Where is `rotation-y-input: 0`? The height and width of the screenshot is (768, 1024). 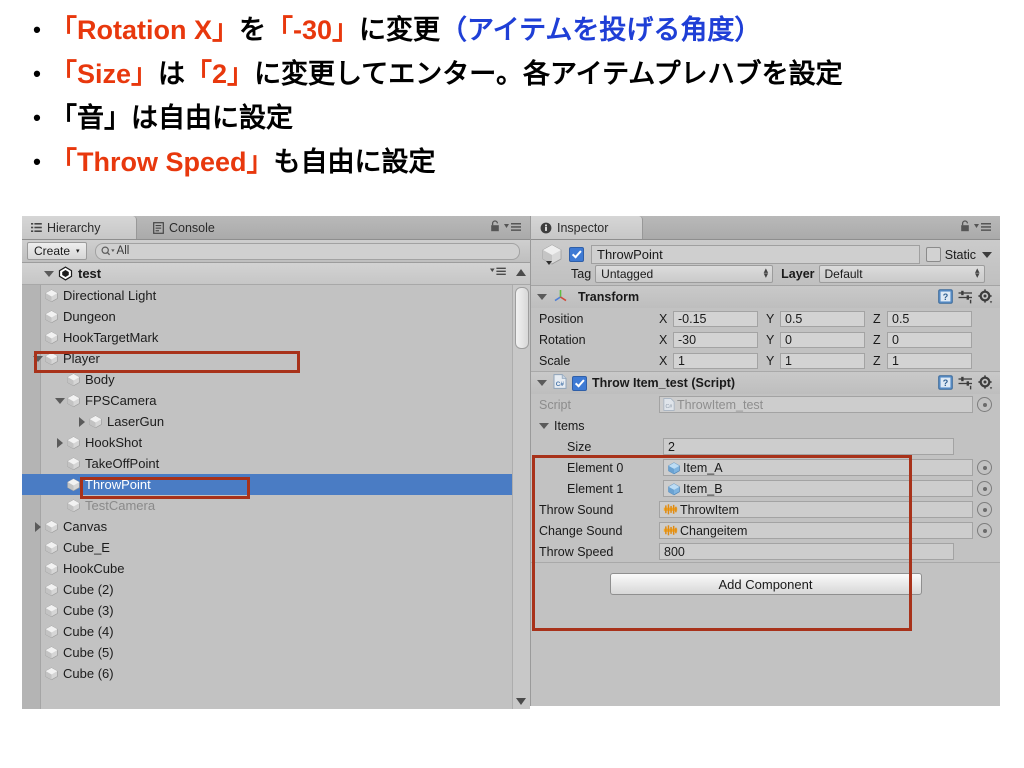 rotation-y-input: 0 is located at coordinates (822, 339).